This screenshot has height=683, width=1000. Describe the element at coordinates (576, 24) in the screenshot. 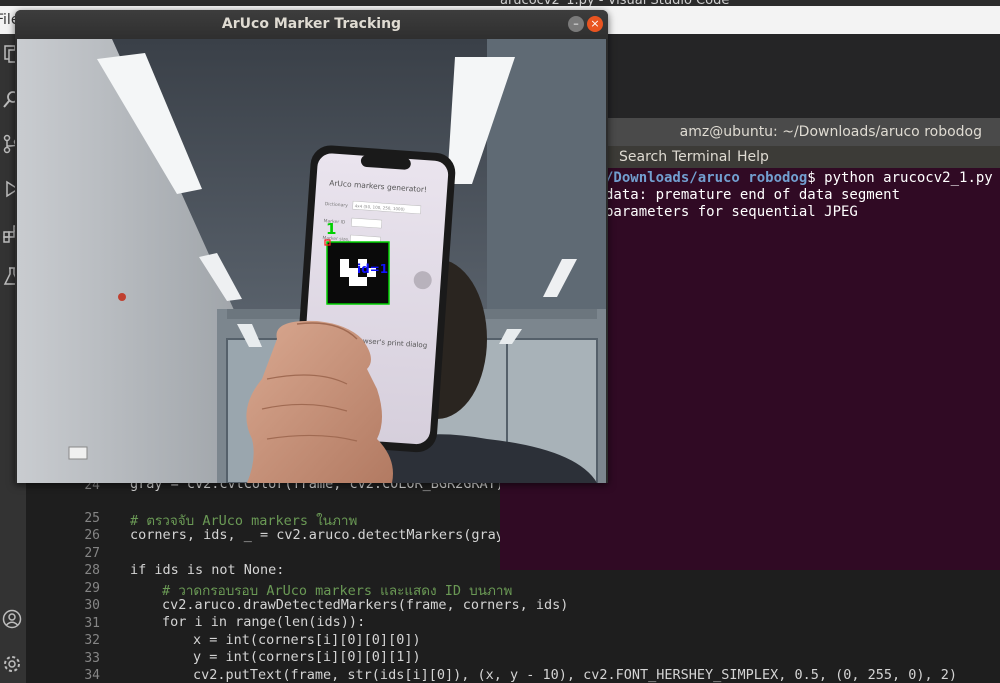

I see `minimize-button: –` at that location.